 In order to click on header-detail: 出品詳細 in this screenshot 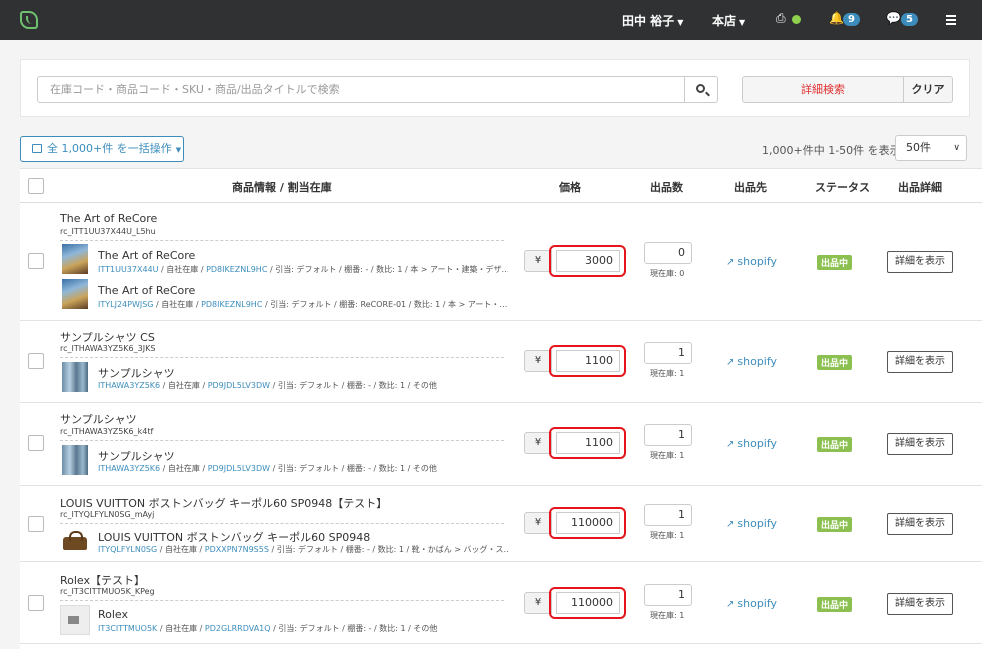, I will do `click(920, 187)`.